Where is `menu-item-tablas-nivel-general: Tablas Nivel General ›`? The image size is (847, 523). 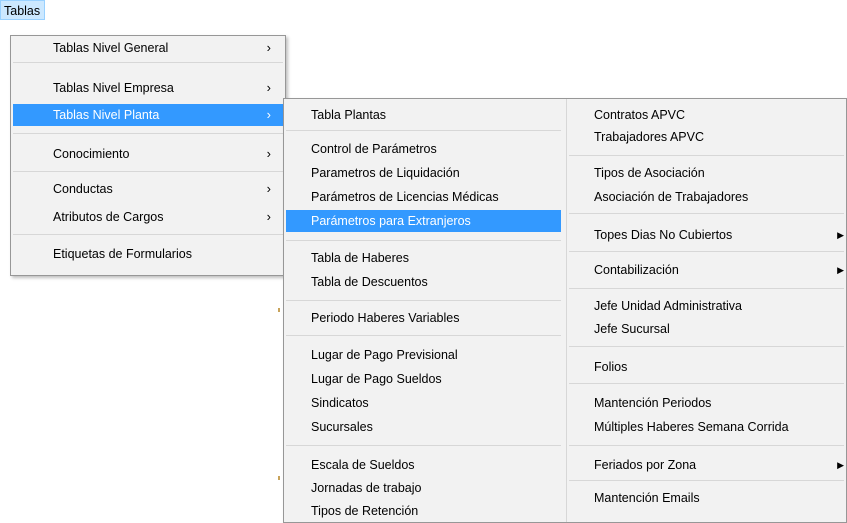 menu-item-tablas-nivel-general: Tablas Nivel General › is located at coordinates (148, 48).